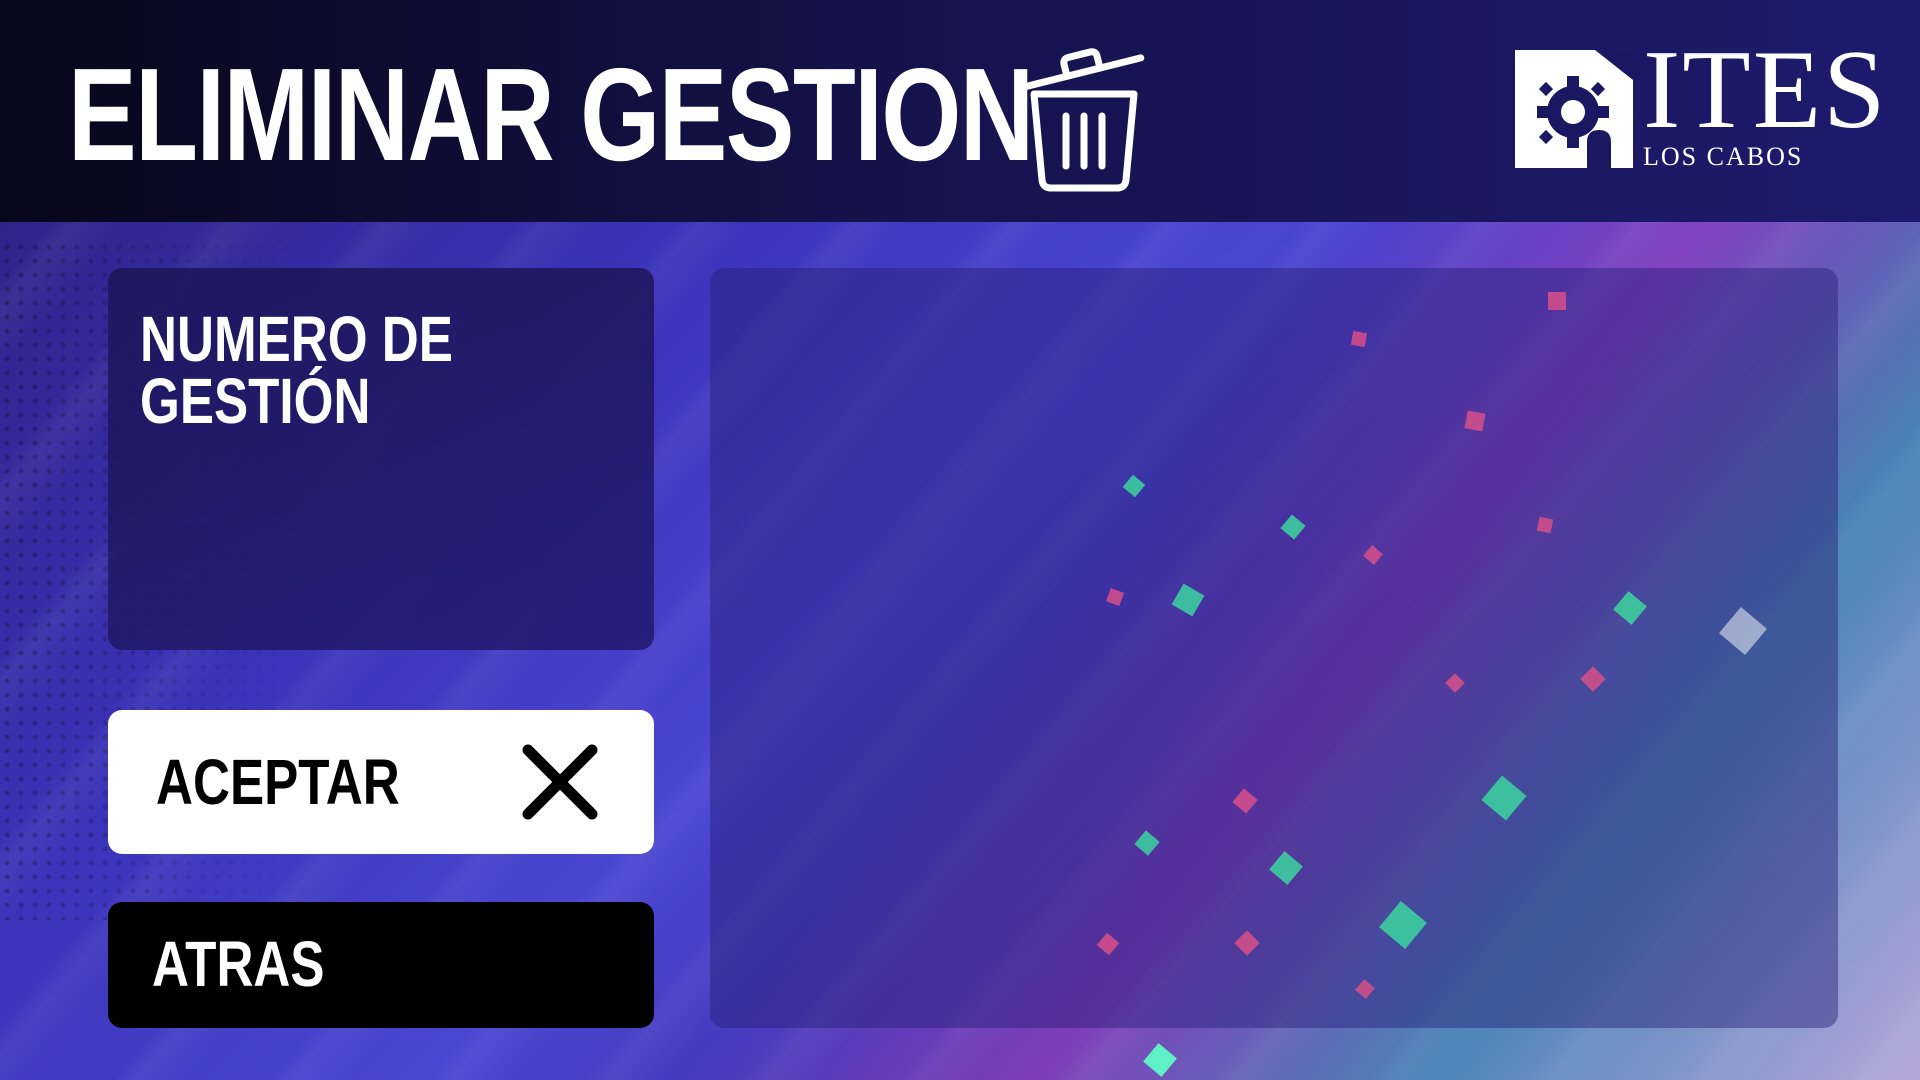  I want to click on accept-button: ACEPTAR, so click(381, 782).